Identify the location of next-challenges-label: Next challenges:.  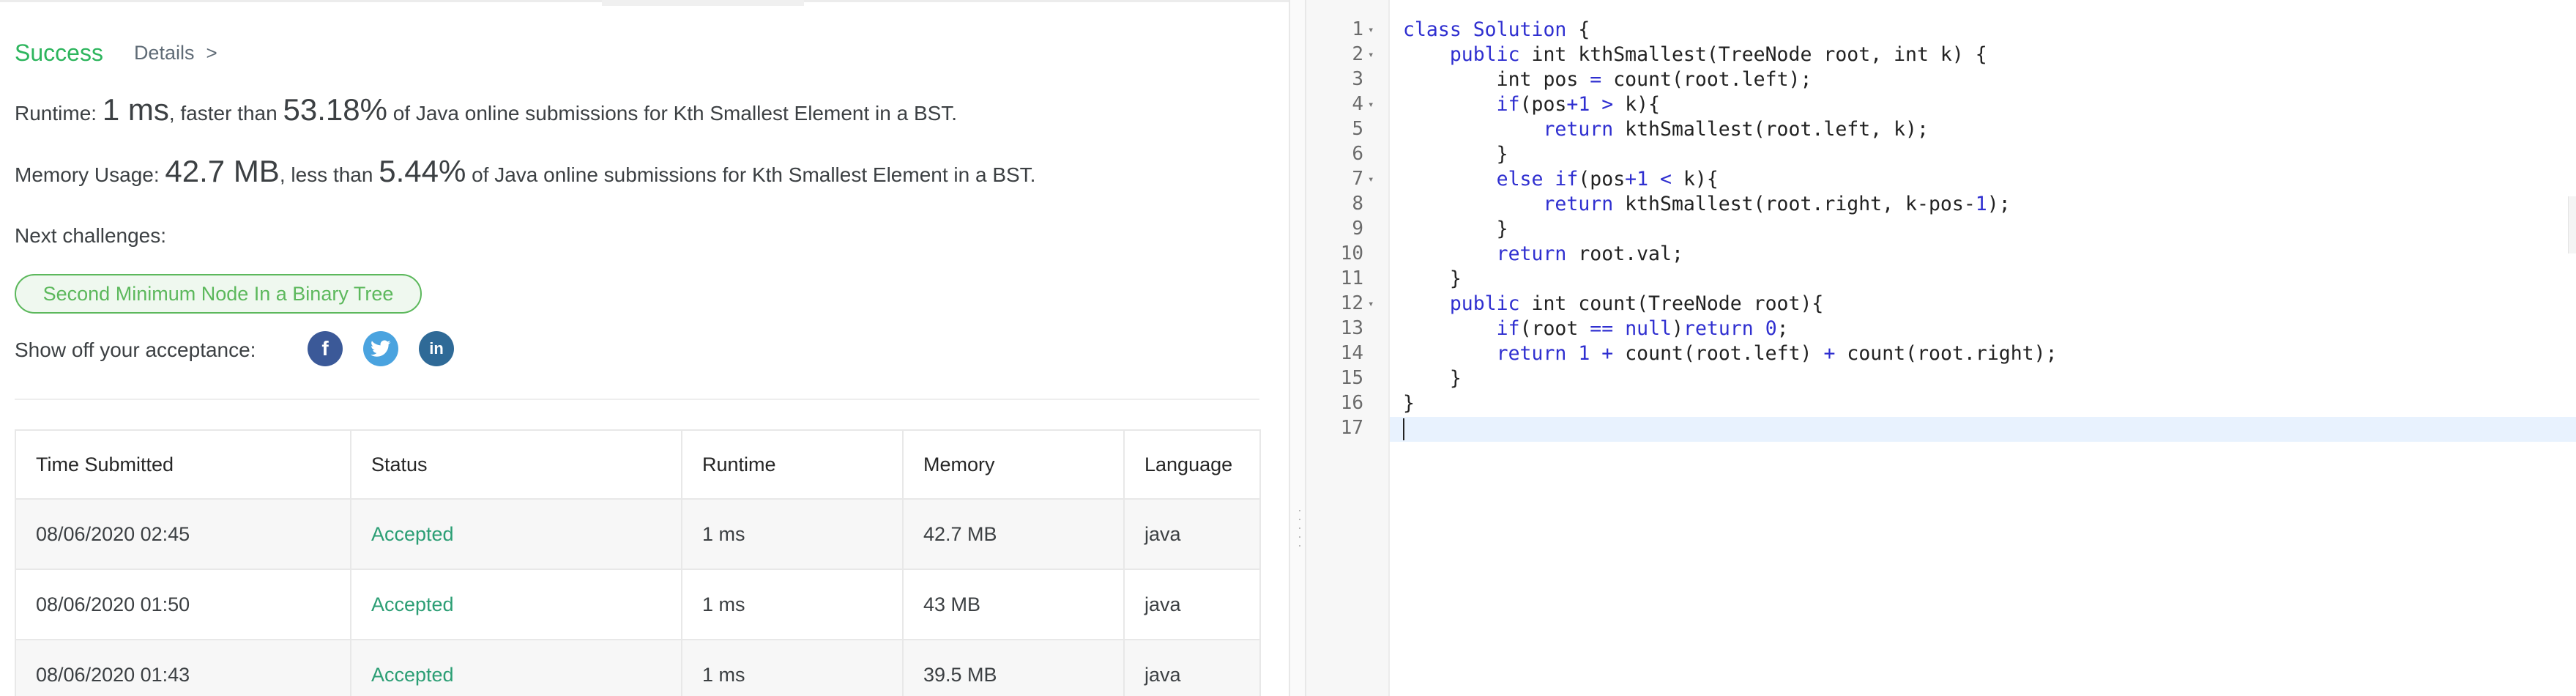
(91, 235).